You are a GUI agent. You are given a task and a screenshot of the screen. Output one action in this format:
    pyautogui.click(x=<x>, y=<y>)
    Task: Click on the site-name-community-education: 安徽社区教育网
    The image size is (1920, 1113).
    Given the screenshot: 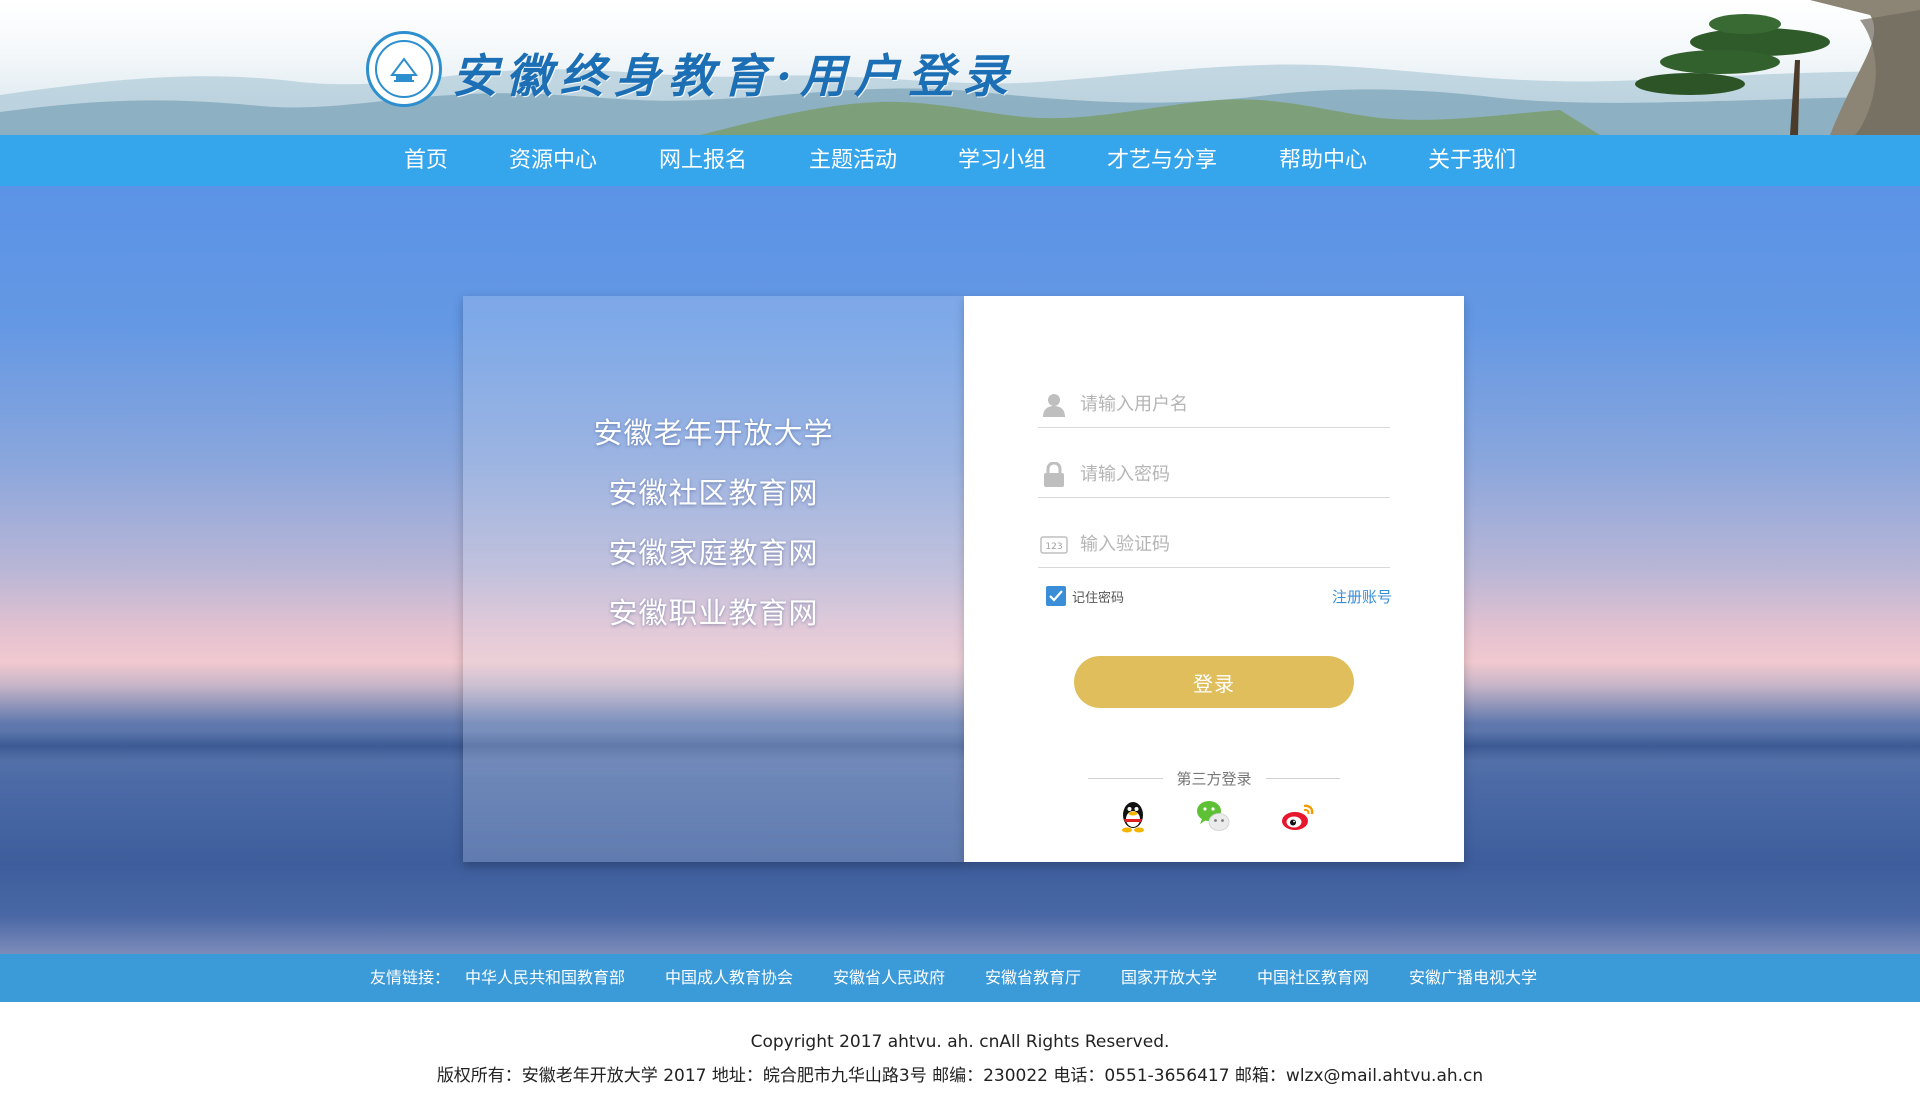 What is the action you would take?
    pyautogui.click(x=713, y=493)
    